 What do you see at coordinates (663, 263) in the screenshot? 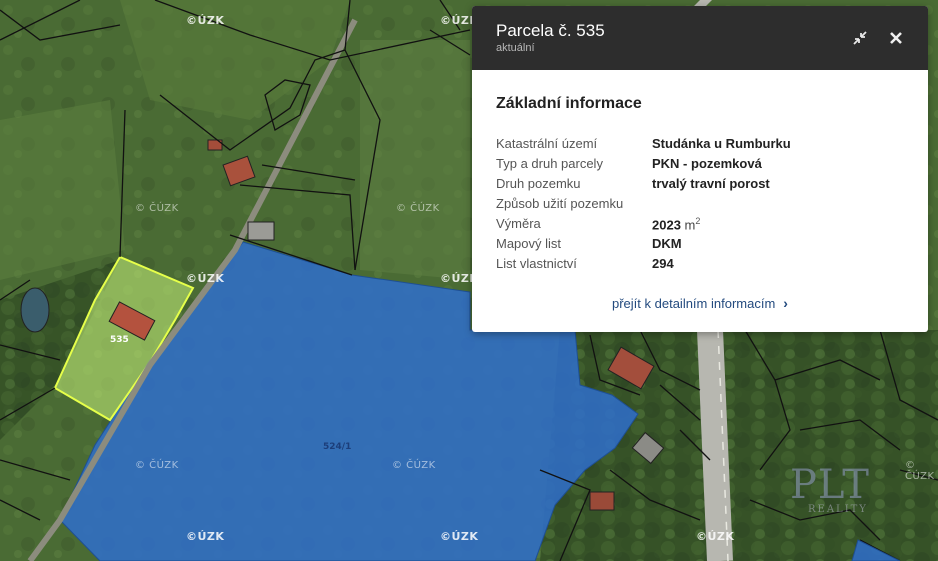
I see `info-value: 294` at bounding box center [663, 263].